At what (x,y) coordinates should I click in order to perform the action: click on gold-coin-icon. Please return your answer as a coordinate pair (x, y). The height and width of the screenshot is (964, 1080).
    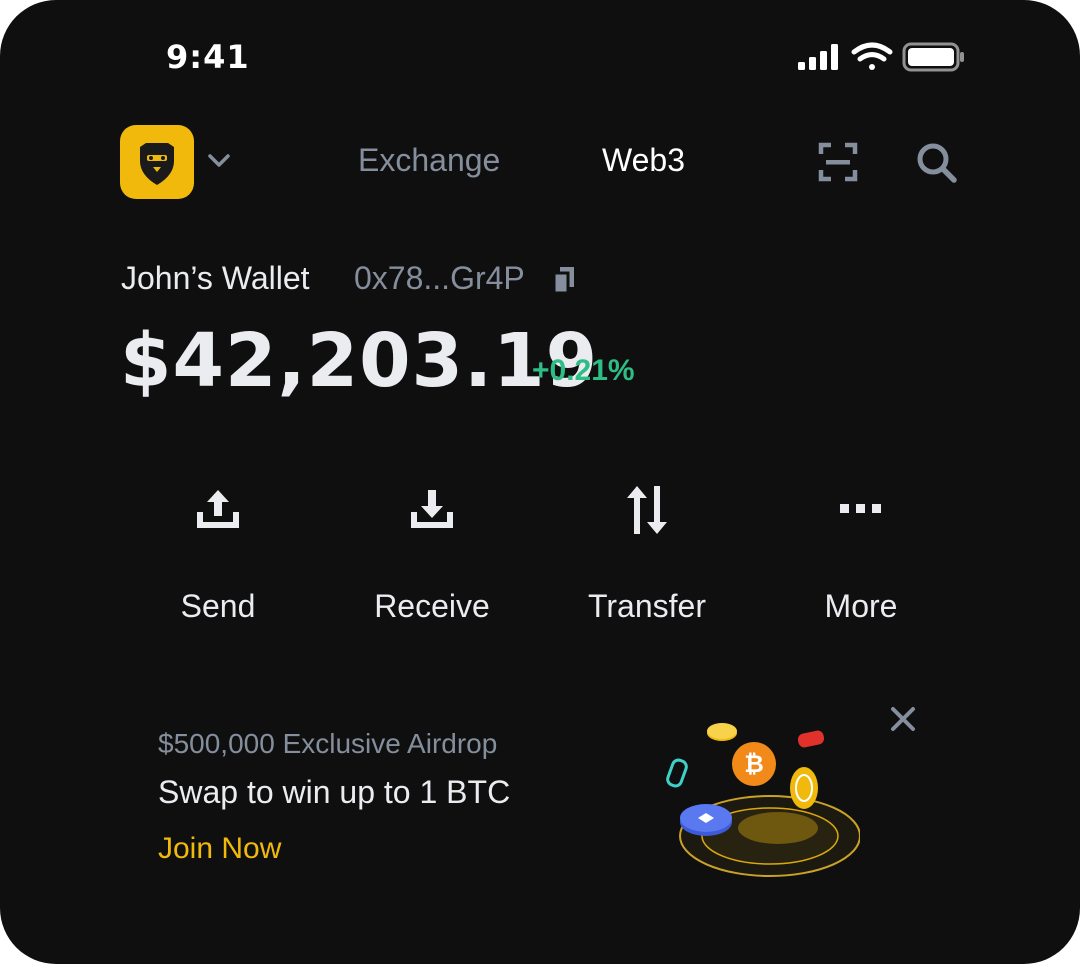
    Looking at the image, I should click on (804, 788).